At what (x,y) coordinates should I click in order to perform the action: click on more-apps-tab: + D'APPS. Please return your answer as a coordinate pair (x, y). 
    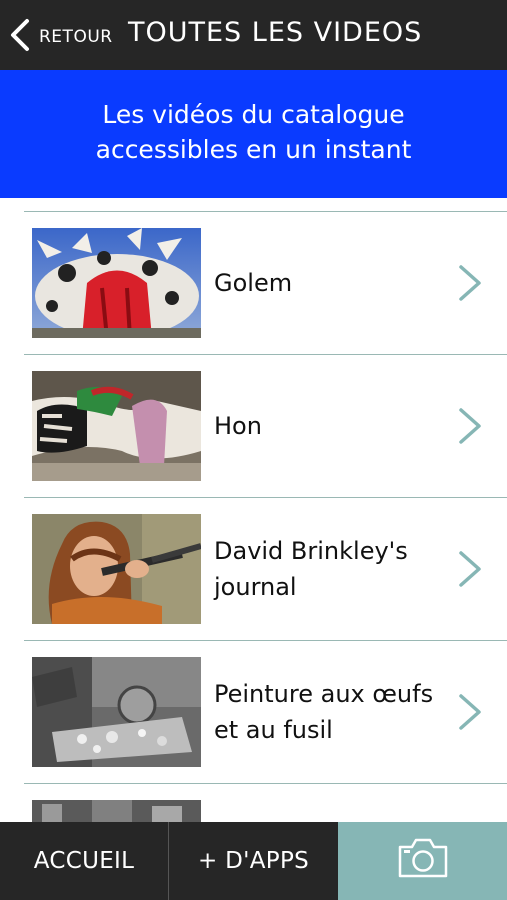
    Looking at the image, I should click on (253, 861).